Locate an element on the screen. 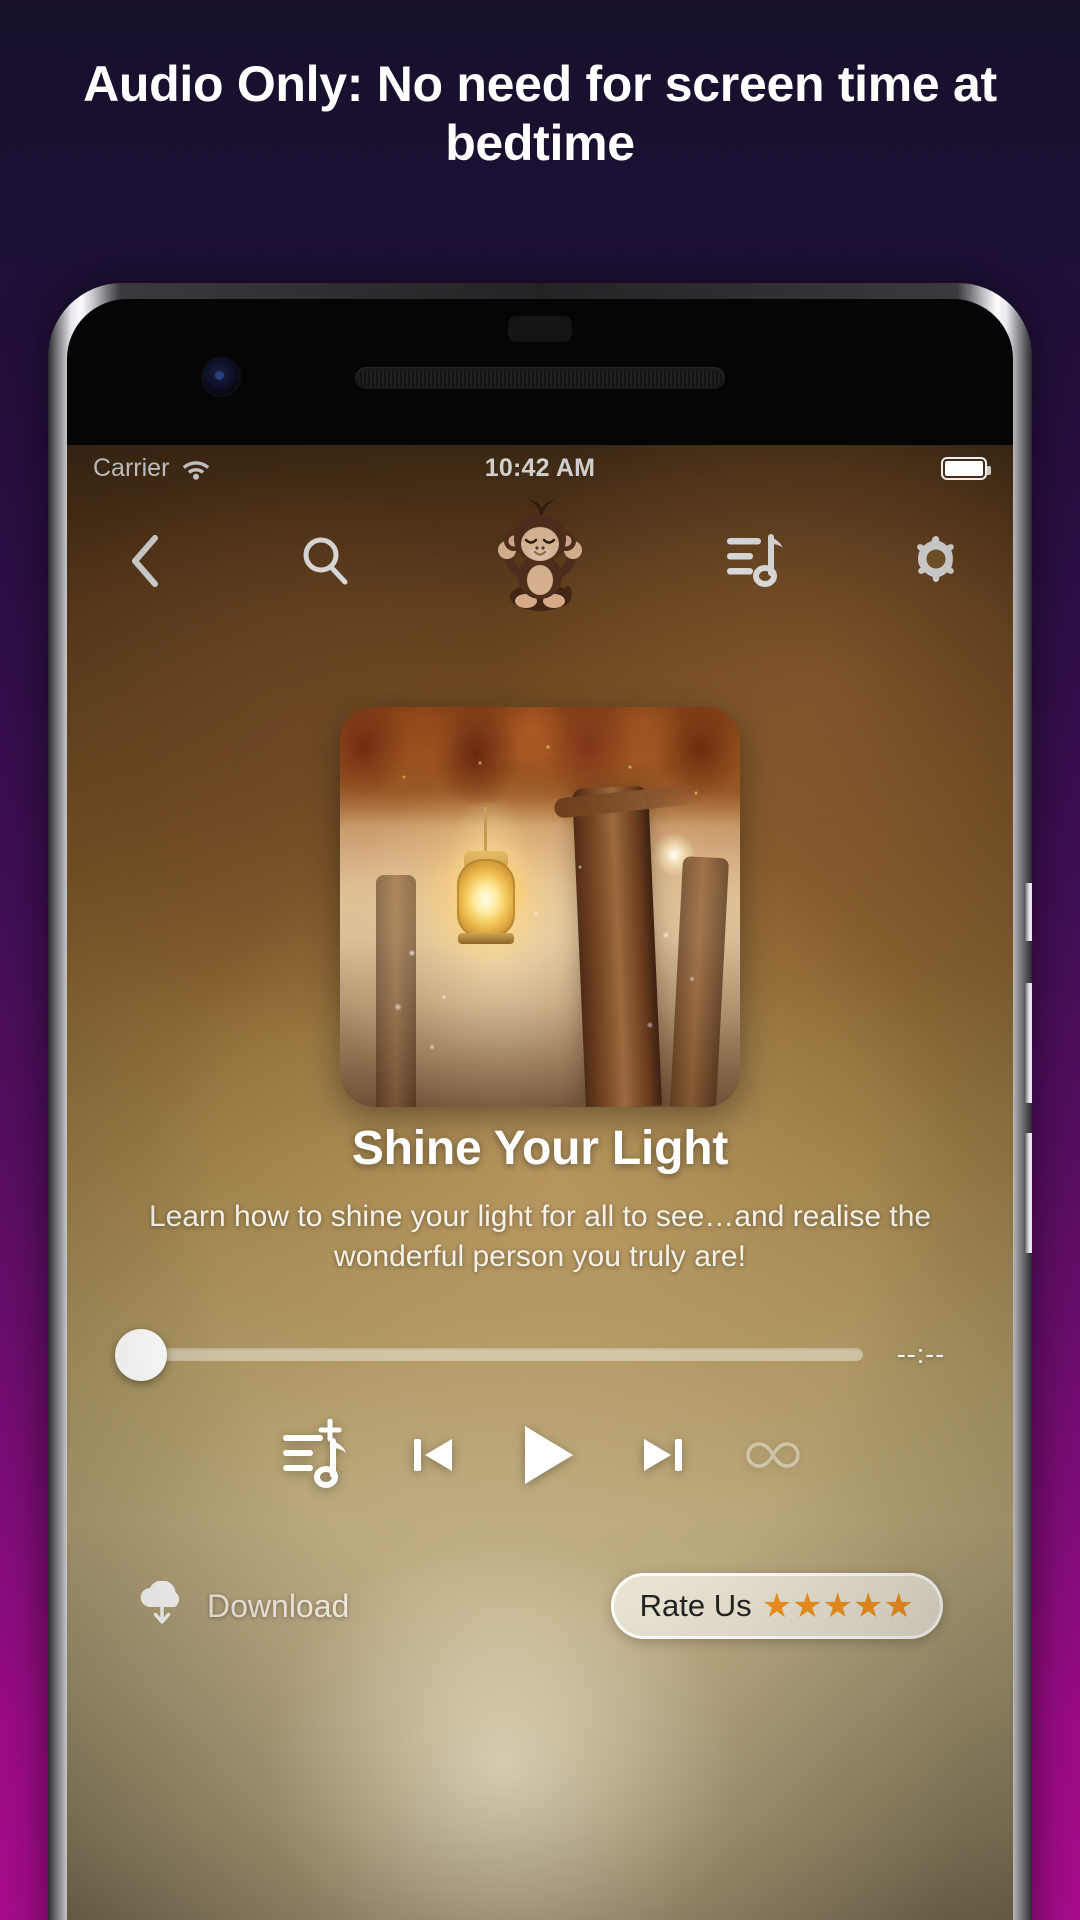  download-button: Download is located at coordinates (243, 1605).